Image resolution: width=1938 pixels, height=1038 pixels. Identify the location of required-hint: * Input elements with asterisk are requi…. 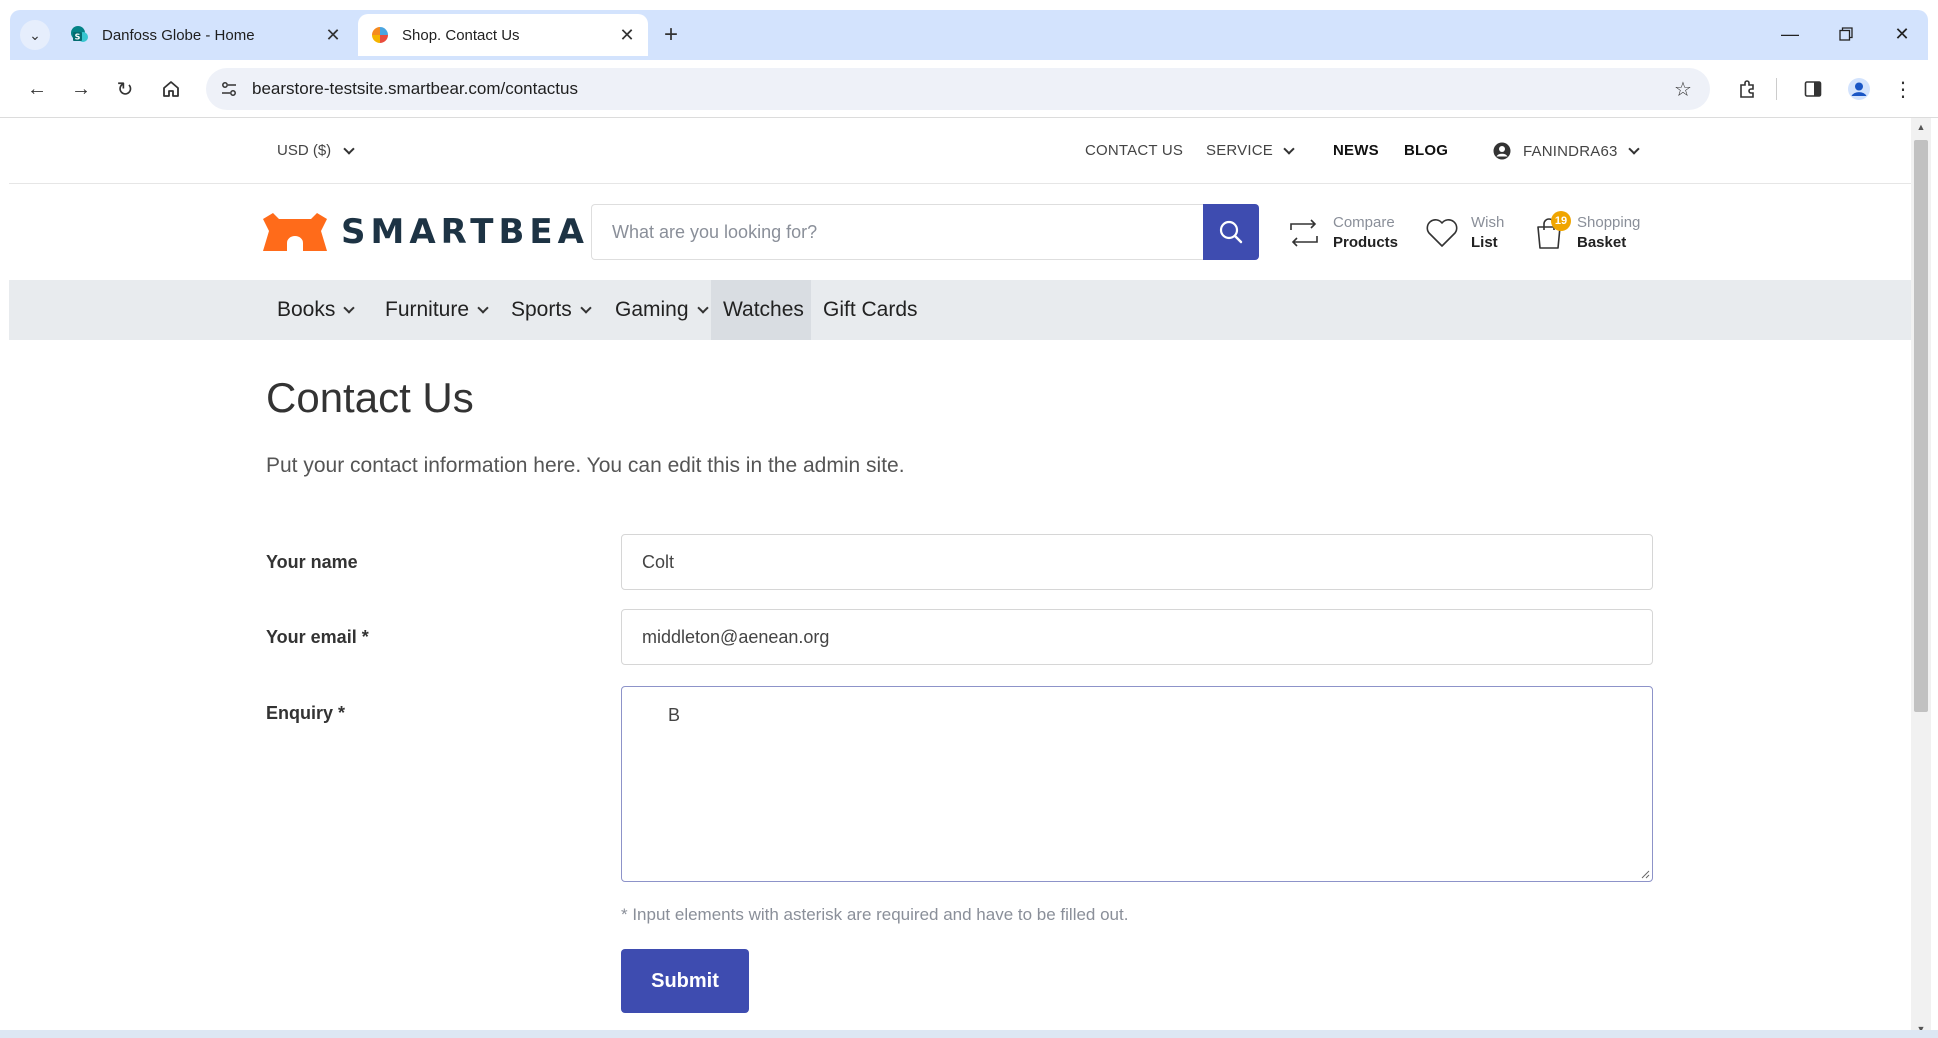
(875, 914).